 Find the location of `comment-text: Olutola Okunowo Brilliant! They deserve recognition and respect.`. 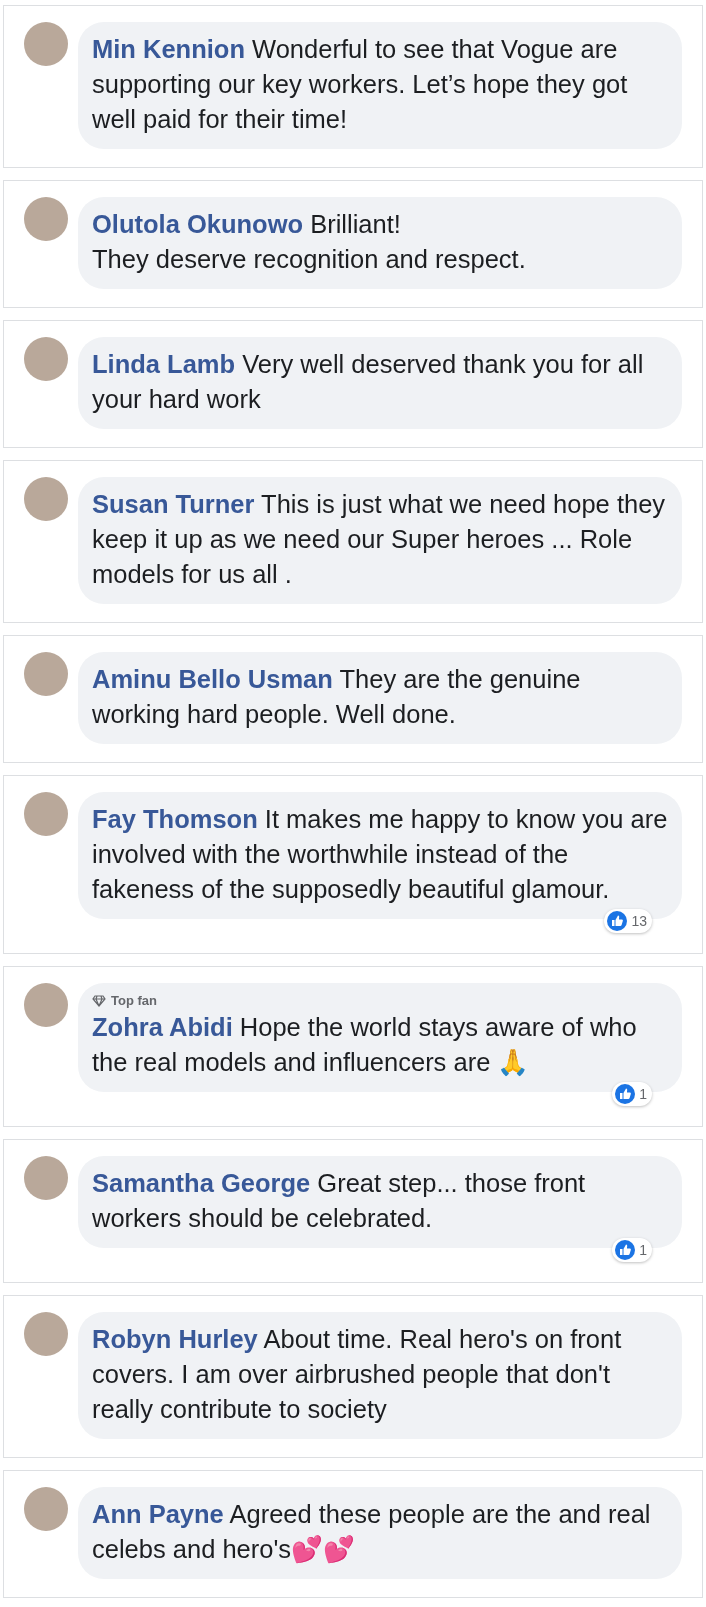

comment-text: Olutola Okunowo Brilliant! They deserve recognition and respect. is located at coordinates (309, 241).